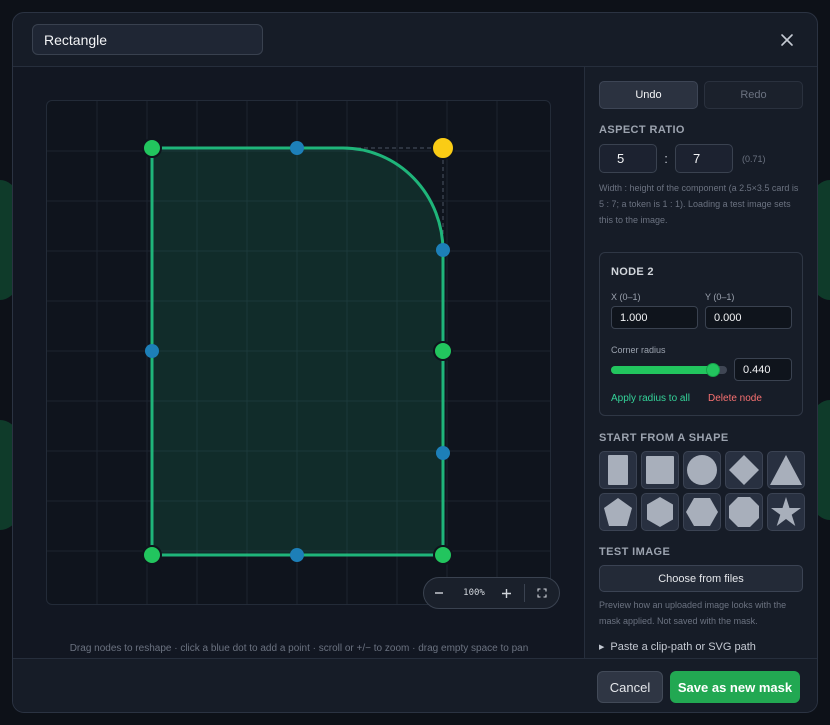 The height and width of the screenshot is (725, 830). What do you see at coordinates (713, 370) in the screenshot?
I see `slider-thumb` at bounding box center [713, 370].